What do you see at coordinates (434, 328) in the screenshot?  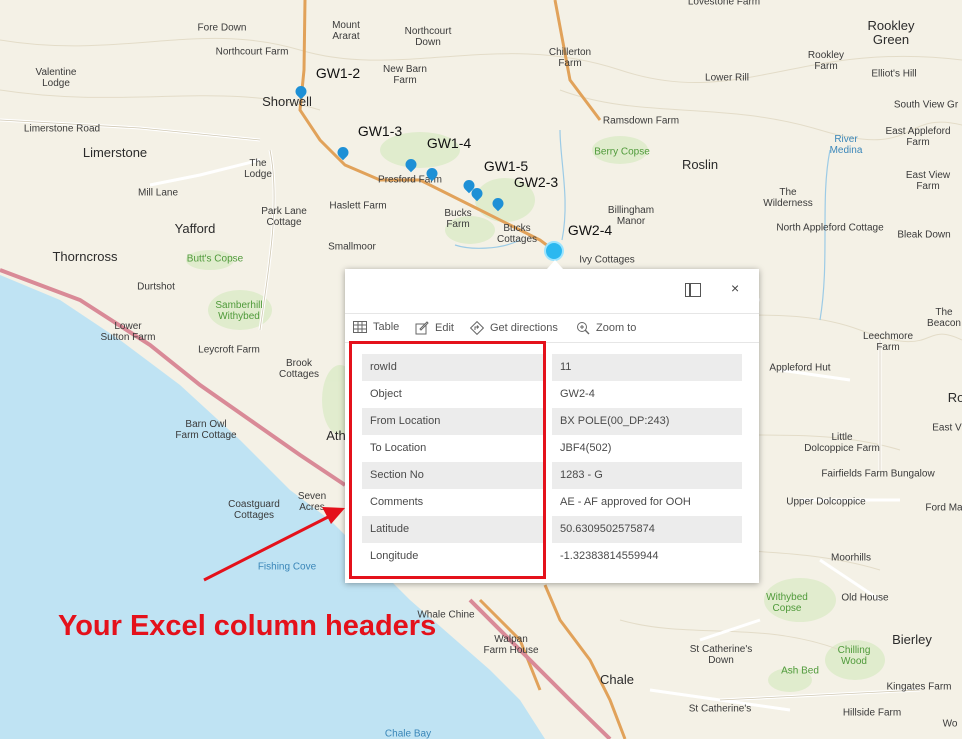 I see `edit-action: Edit` at bounding box center [434, 328].